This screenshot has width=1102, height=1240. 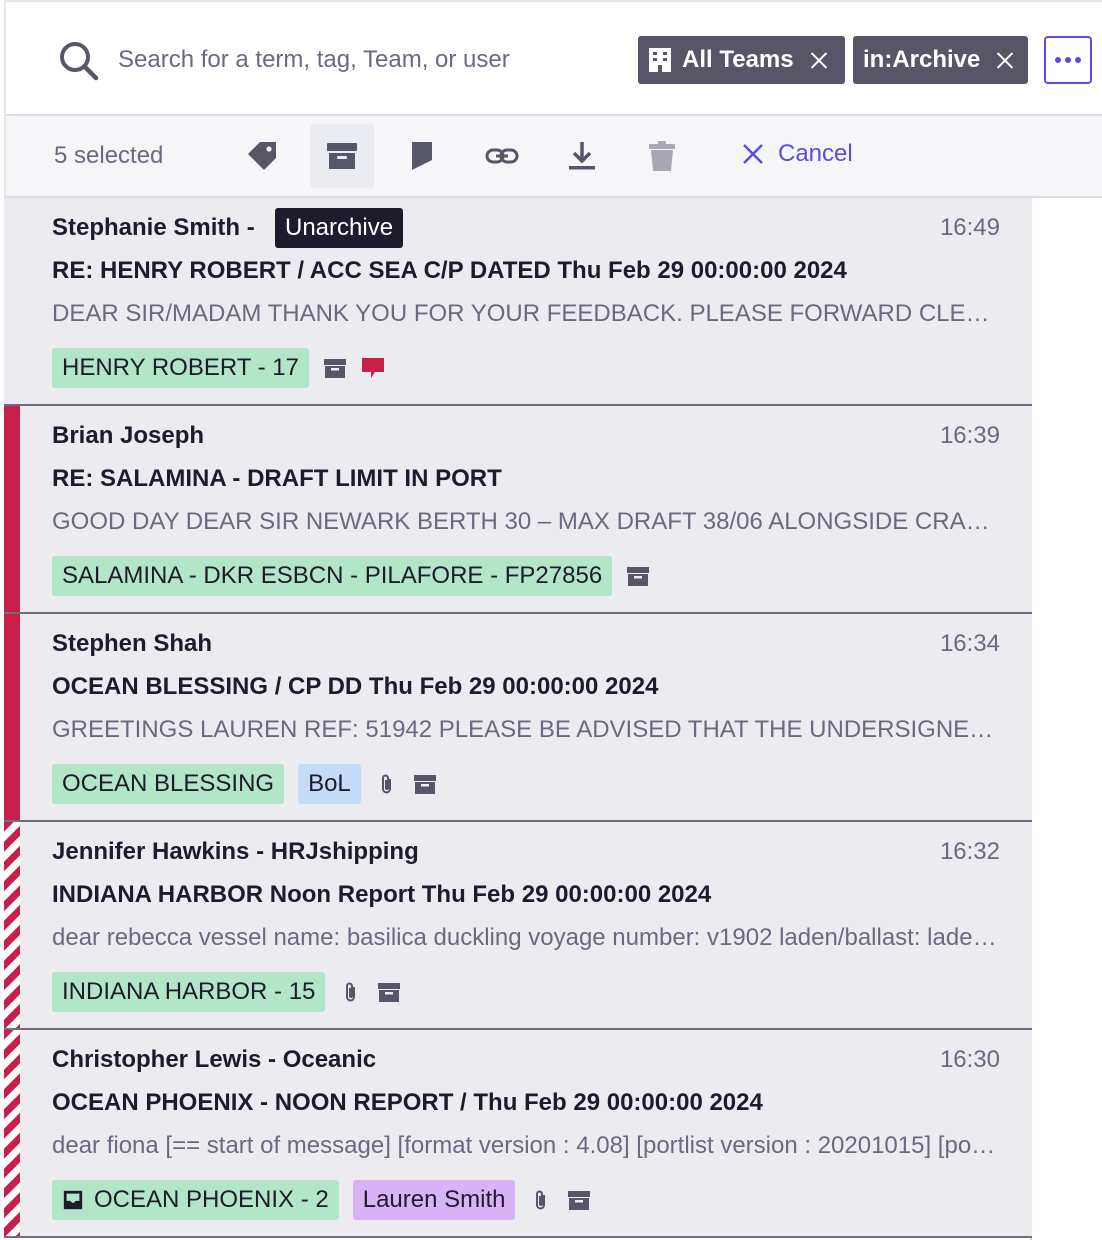 I want to click on download-icon, so click(x=582, y=156).